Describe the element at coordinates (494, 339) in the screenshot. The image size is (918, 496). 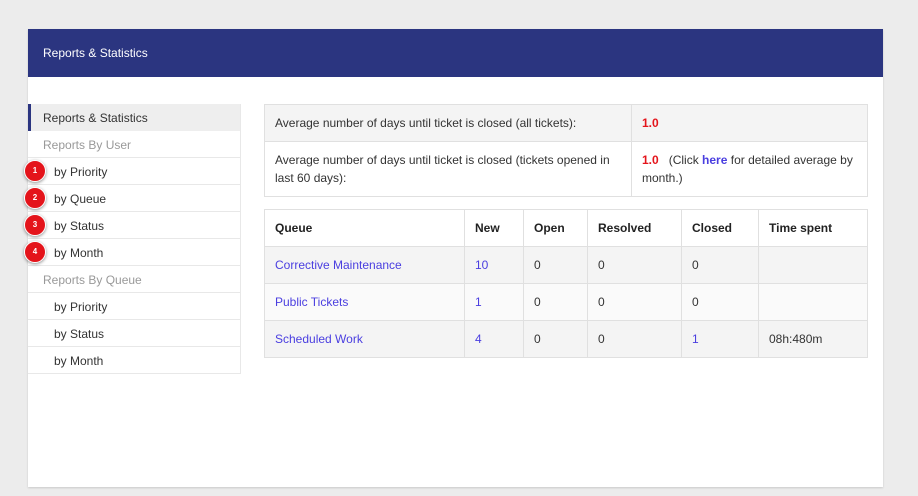
I see `new-cell: 4` at that location.